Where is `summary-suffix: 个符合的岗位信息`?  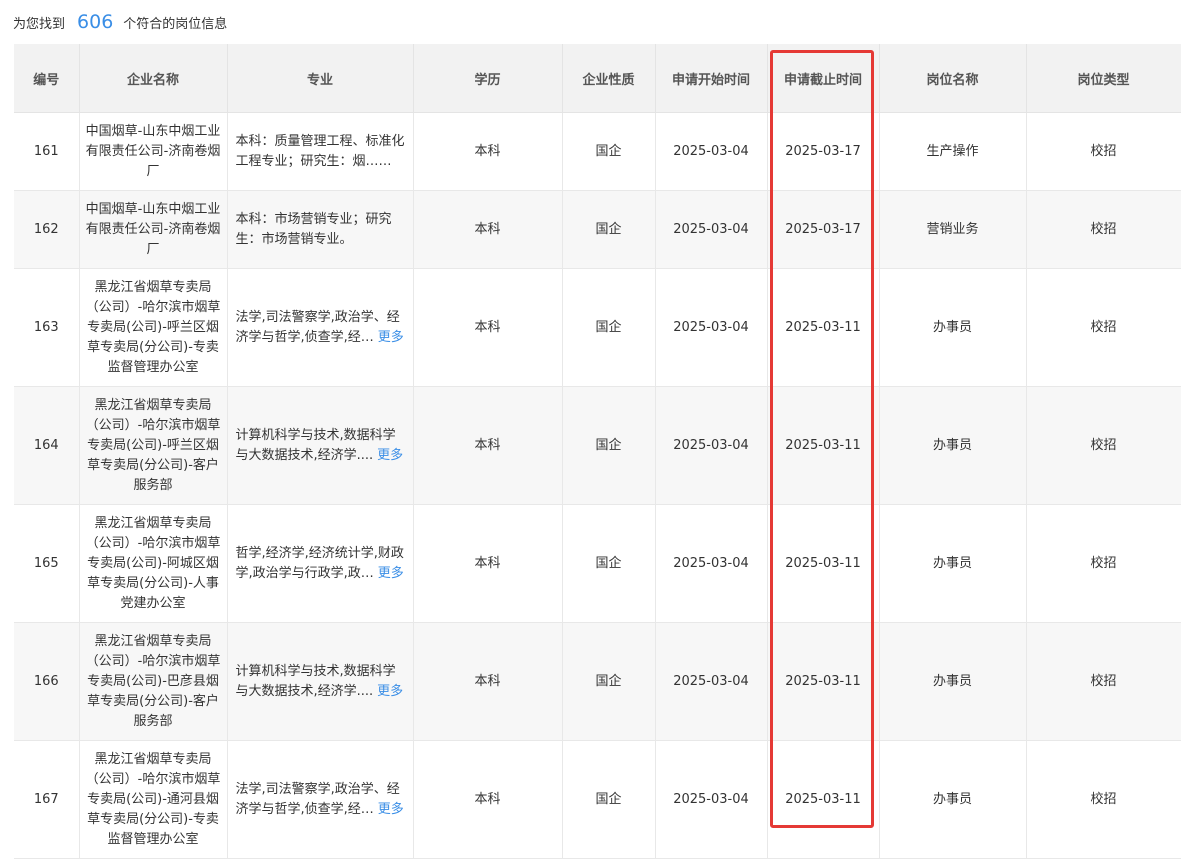 summary-suffix: 个符合的岗位信息 is located at coordinates (175, 24).